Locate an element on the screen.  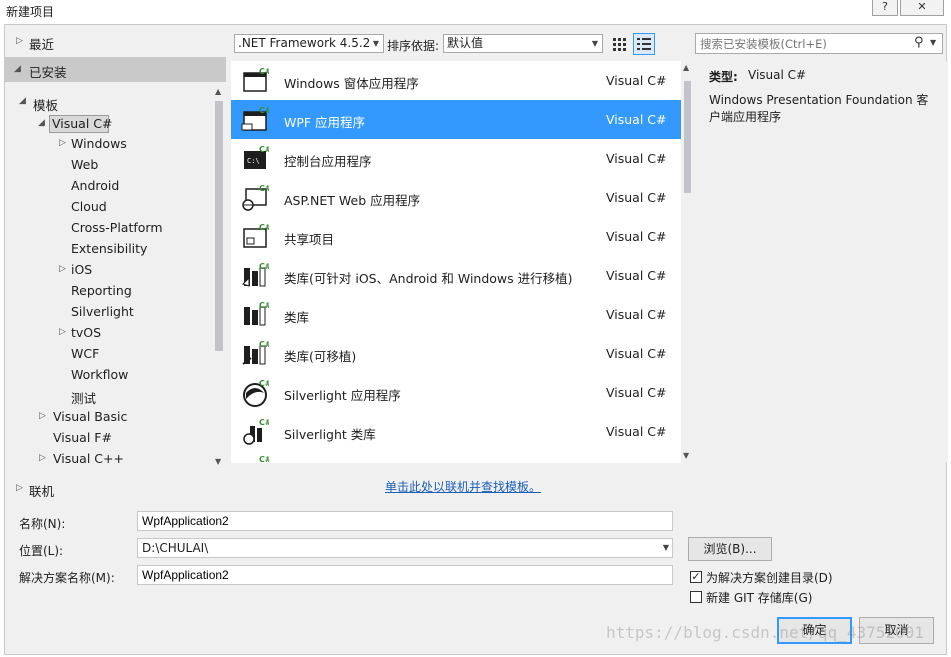
tree-scroll-thumb is located at coordinates (219, 226).